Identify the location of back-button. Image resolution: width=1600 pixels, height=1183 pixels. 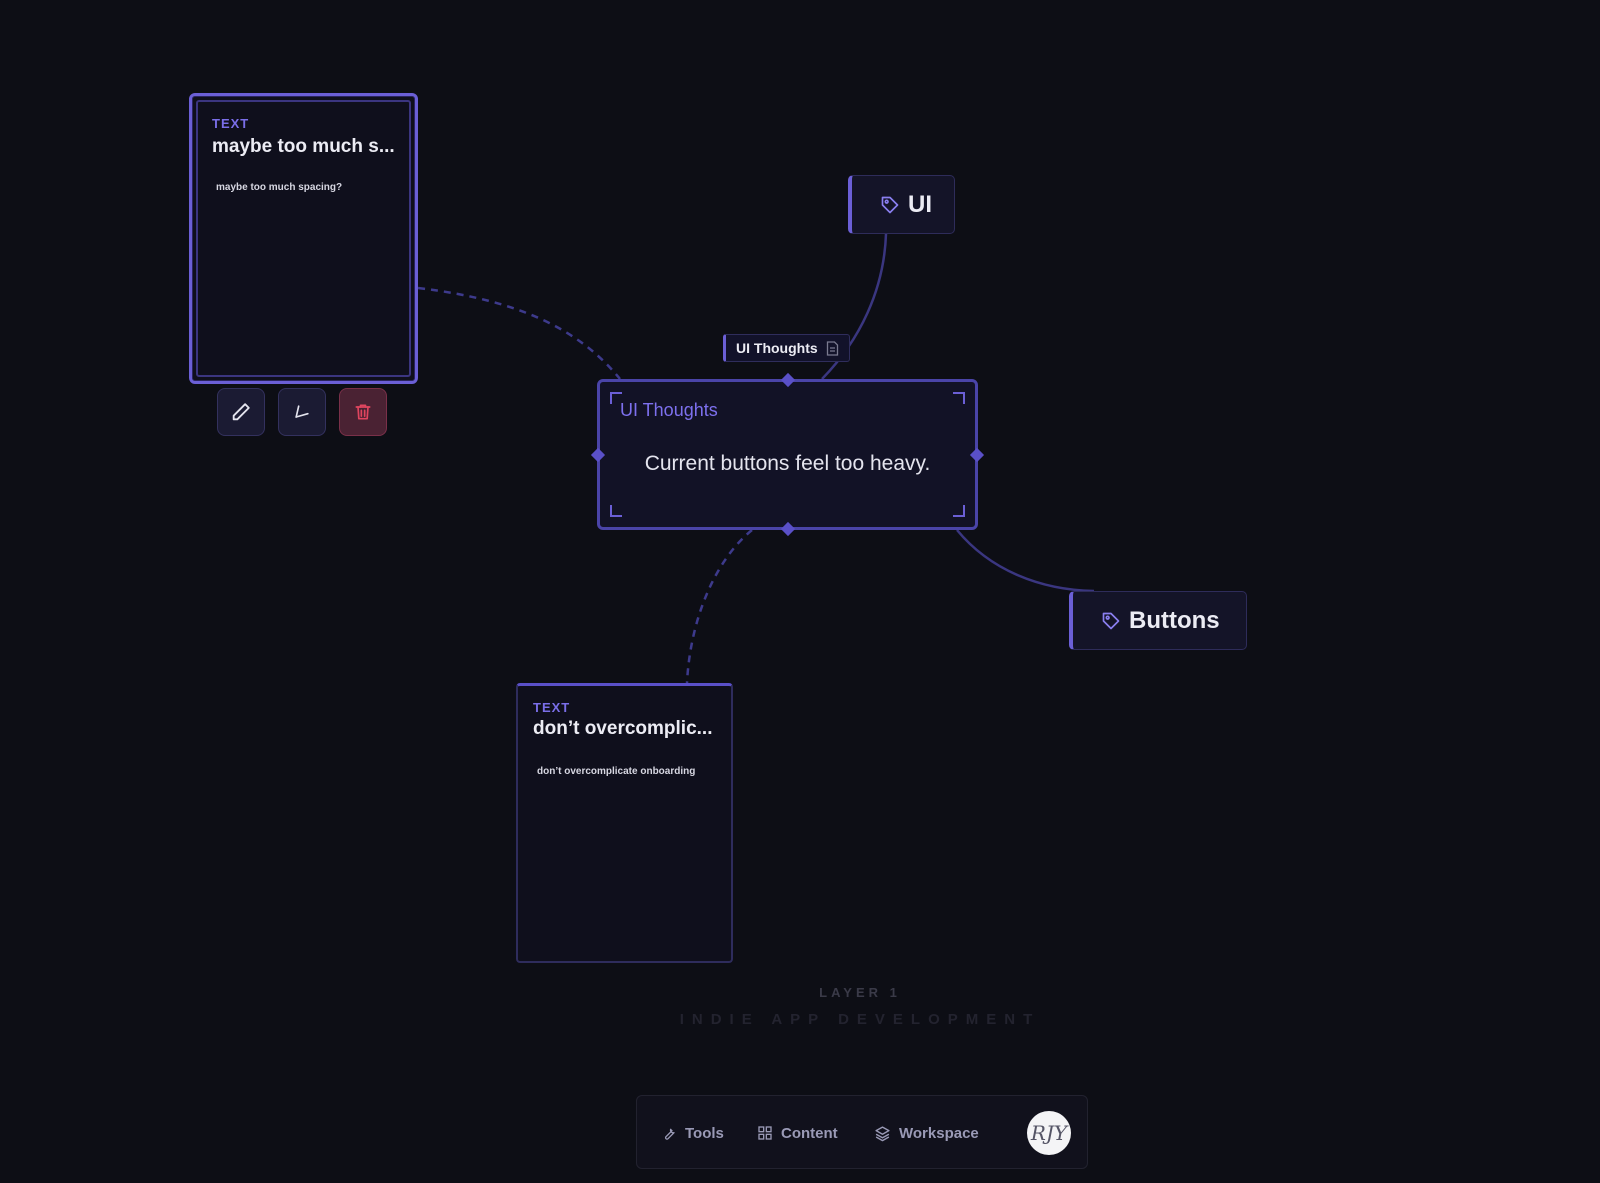
(302, 412).